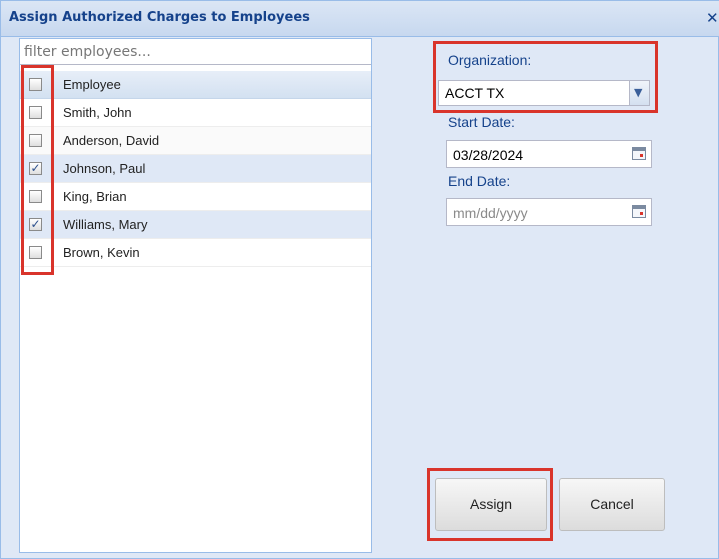 This screenshot has width=719, height=559. Describe the element at coordinates (111, 140) in the screenshot. I see `employee-name: Anderson, David` at that location.